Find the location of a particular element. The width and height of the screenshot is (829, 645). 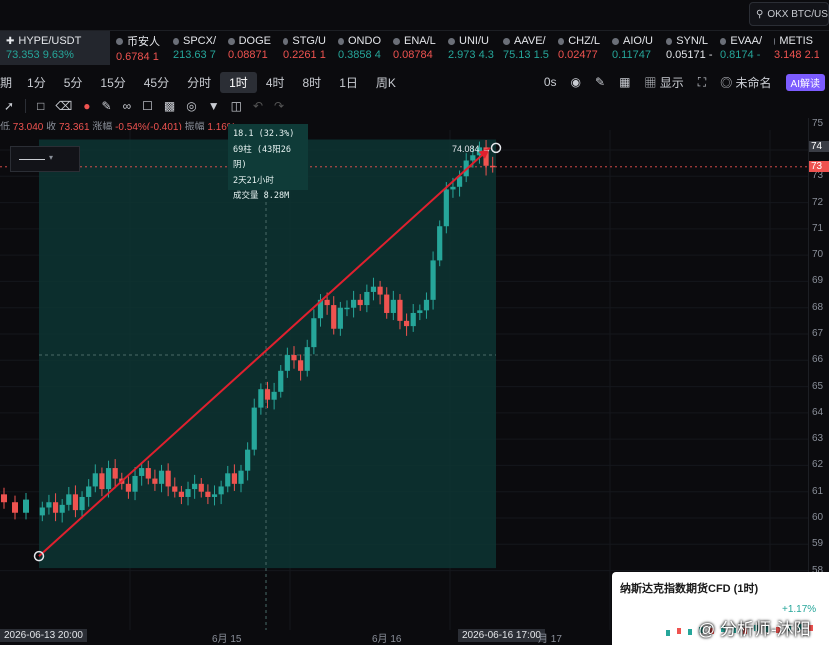

price-axis-tick: 69 is located at coordinates (818, 281).